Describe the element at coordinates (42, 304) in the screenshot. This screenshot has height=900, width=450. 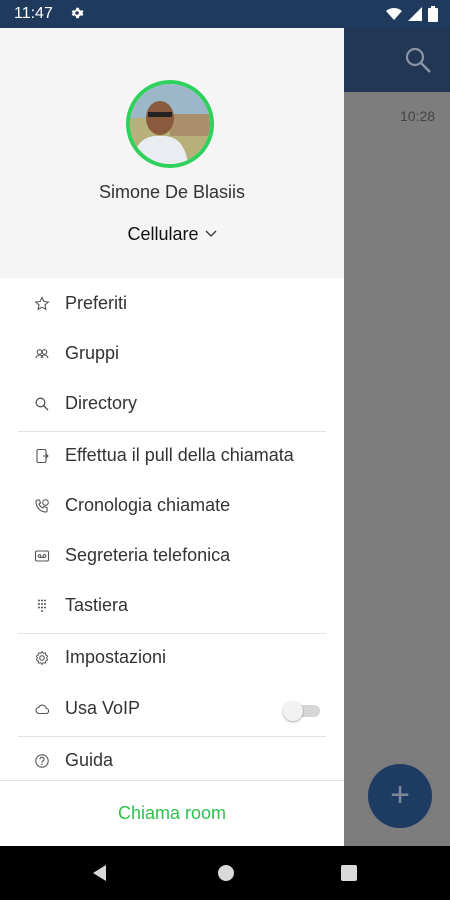
I see `star-icon` at that location.